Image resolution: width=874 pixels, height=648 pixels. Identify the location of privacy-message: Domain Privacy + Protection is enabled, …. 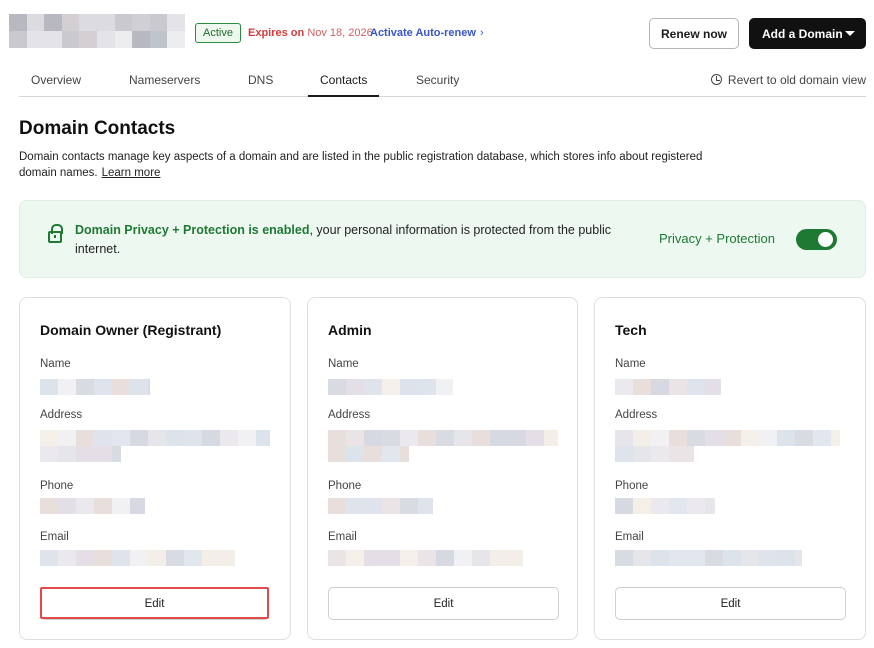
(355, 240).